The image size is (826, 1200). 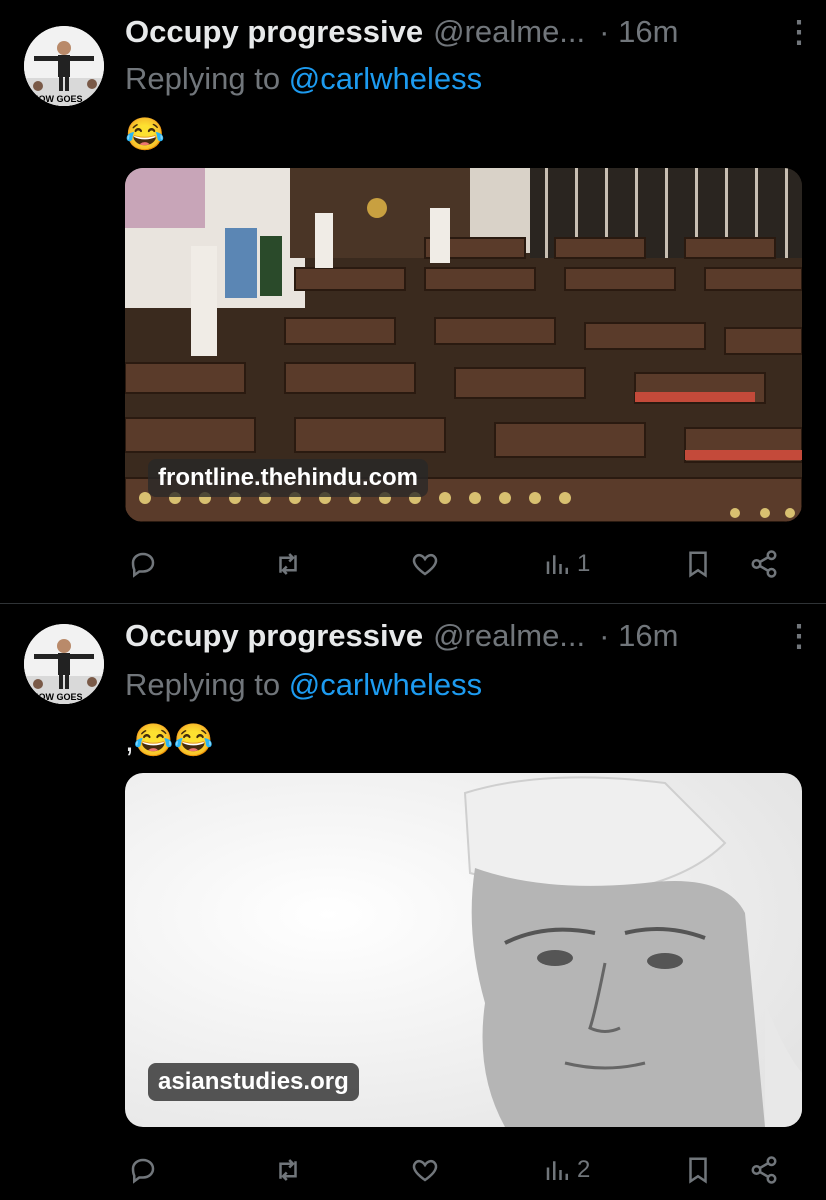 I want to click on tweet-text: 😂, so click(x=145, y=134).